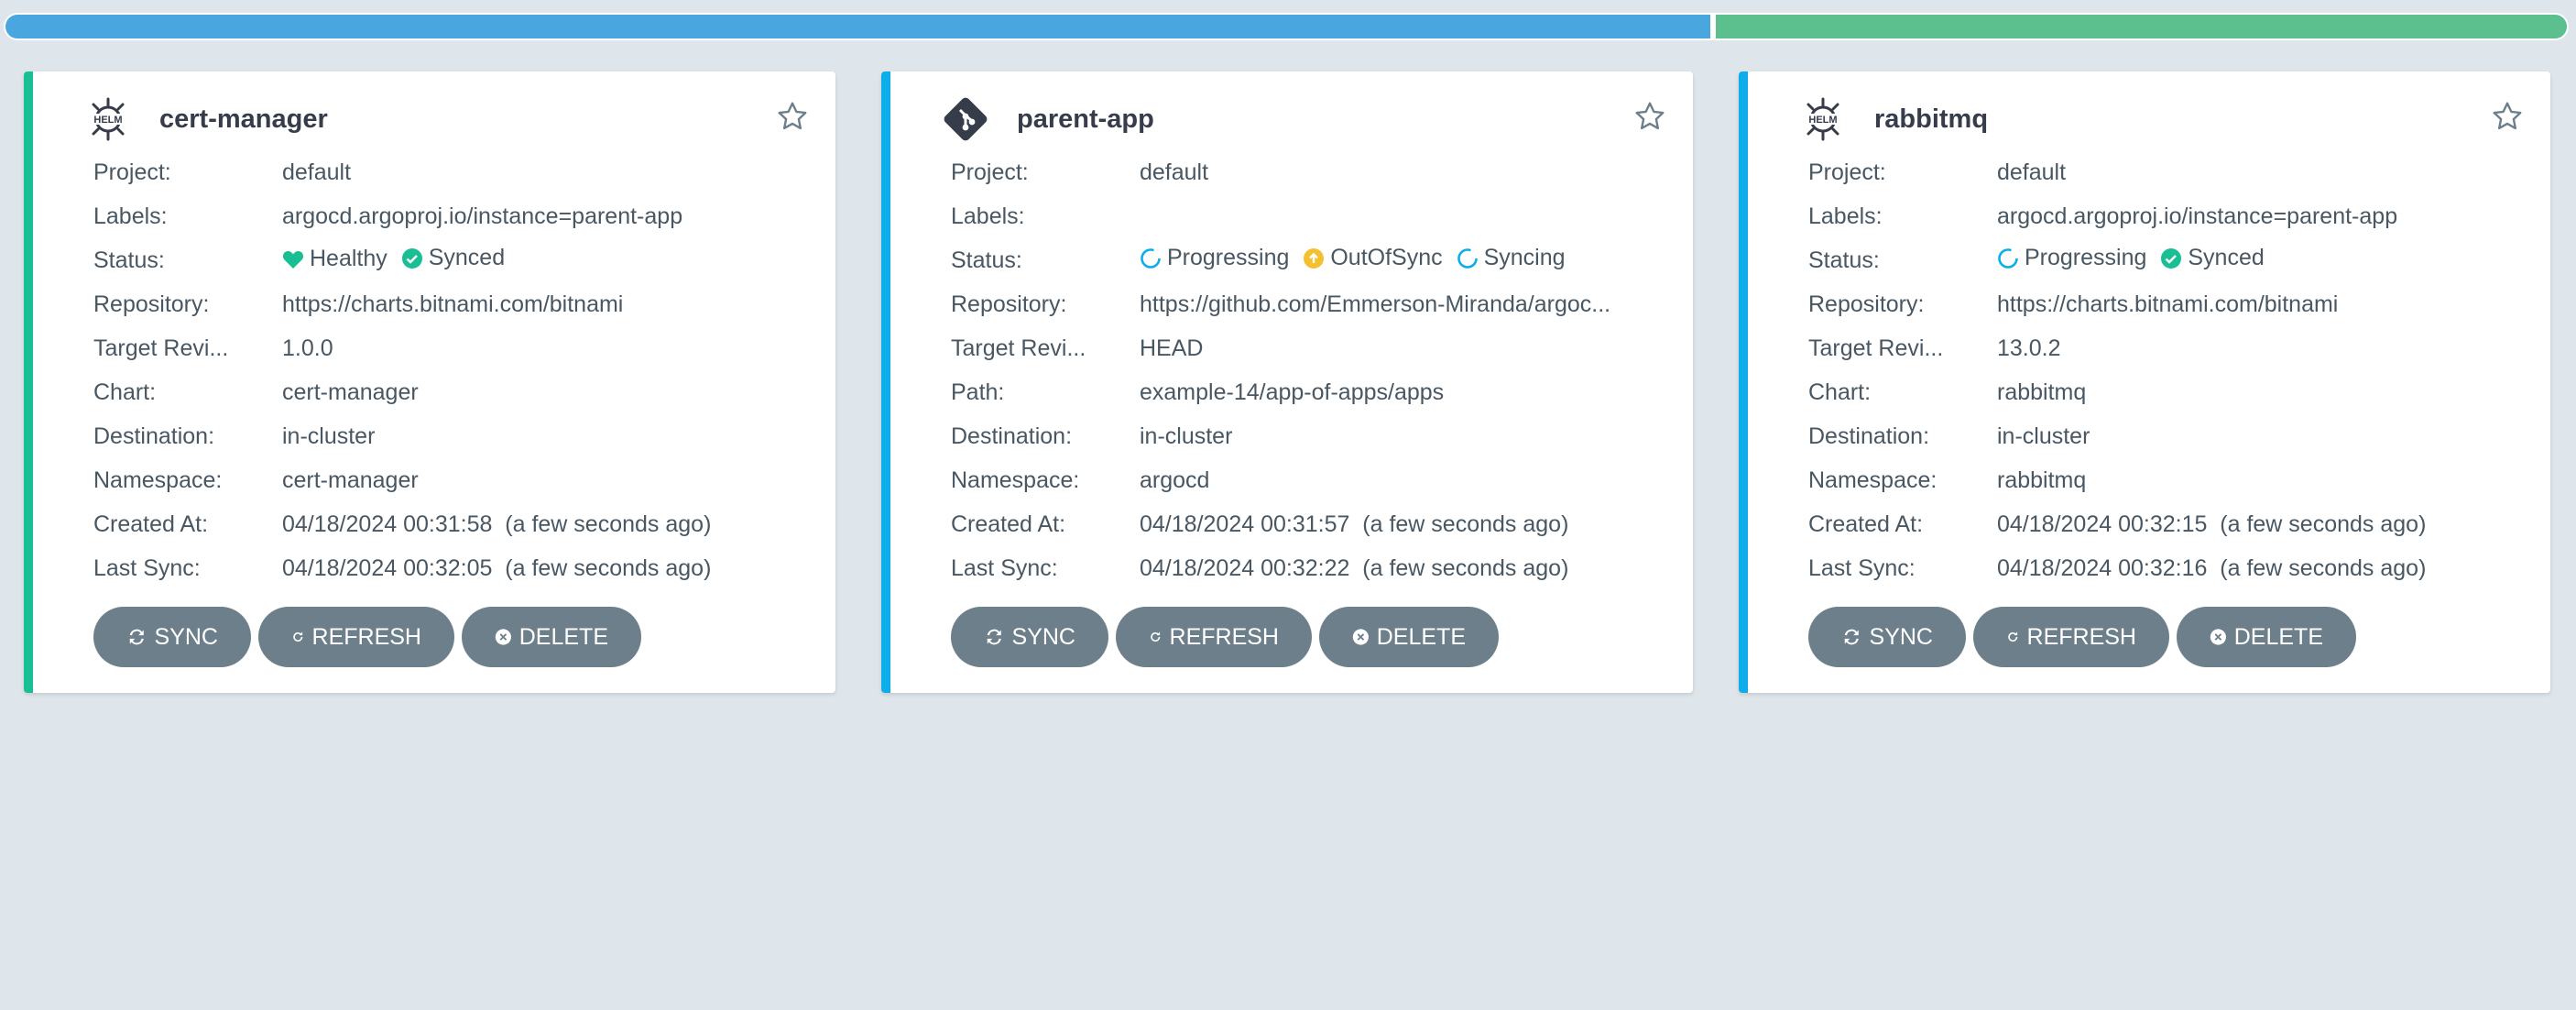  I want to click on arrow-up-circle-icon, so click(1315, 258).